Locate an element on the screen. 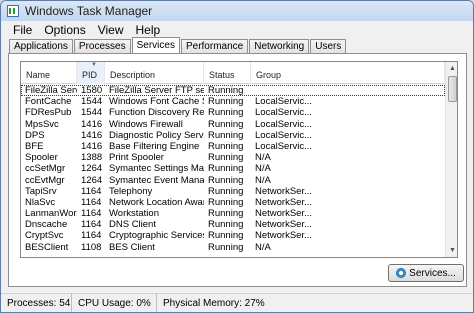 Image resolution: width=474 pixels, height=313 pixels. tab-services: Services is located at coordinates (155, 45).